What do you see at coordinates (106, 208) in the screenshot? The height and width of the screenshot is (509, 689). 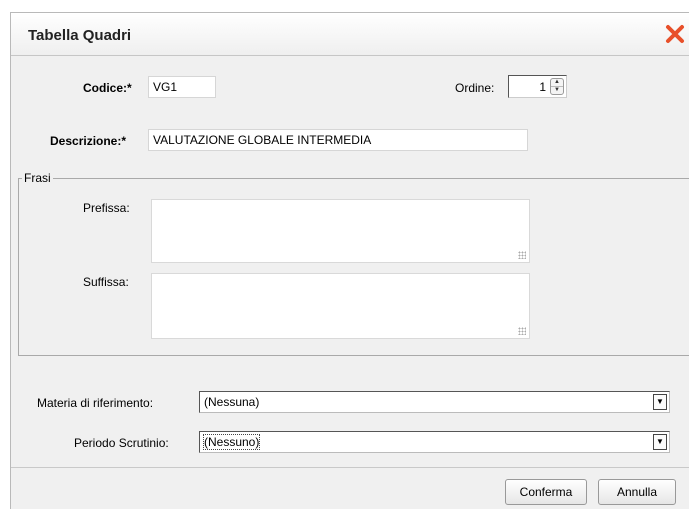 I see `prefissa-label: Prefissa:` at bounding box center [106, 208].